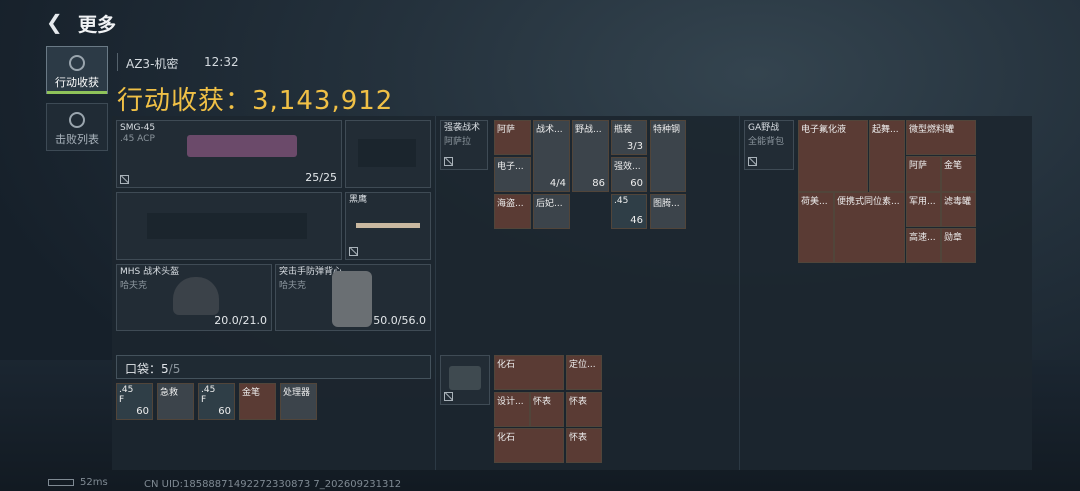 Image resolution: width=1080 pixels, height=491 pixels. What do you see at coordinates (77, 63) in the screenshot?
I see `target-icon` at bounding box center [77, 63].